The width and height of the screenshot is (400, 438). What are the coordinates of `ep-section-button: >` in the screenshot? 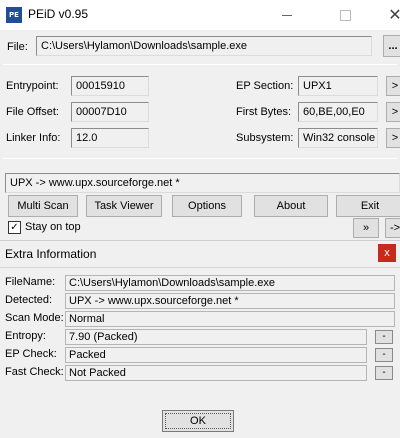 It's located at (393, 86).